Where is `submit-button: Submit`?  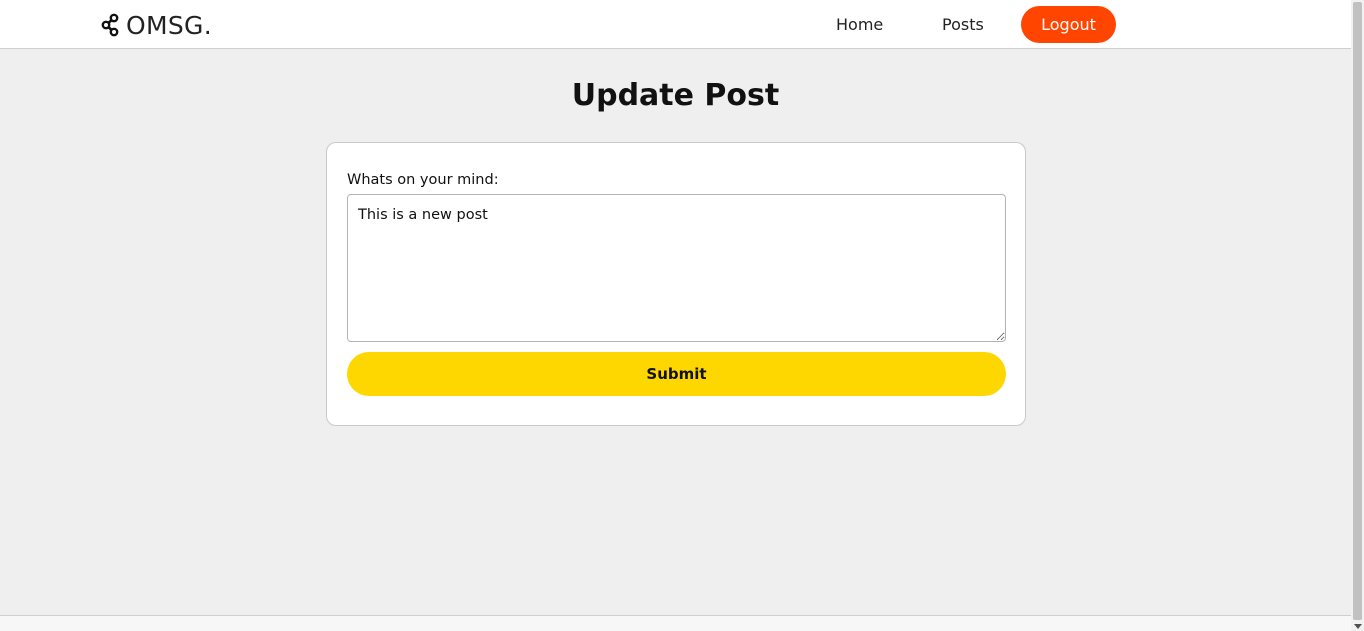 submit-button: Submit is located at coordinates (676, 374).